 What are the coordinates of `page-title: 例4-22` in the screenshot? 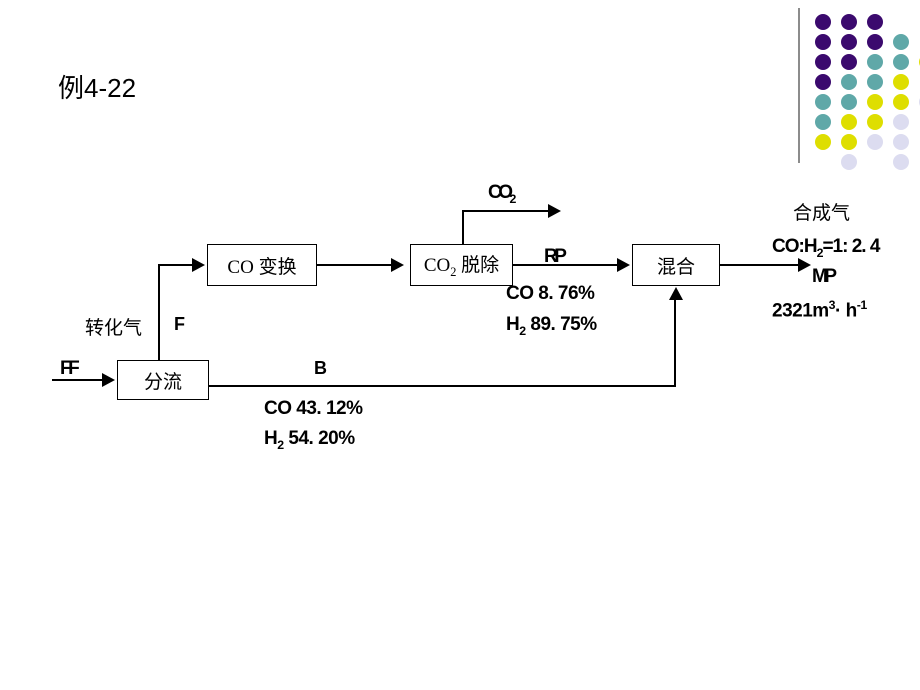 It's located at (97, 88).